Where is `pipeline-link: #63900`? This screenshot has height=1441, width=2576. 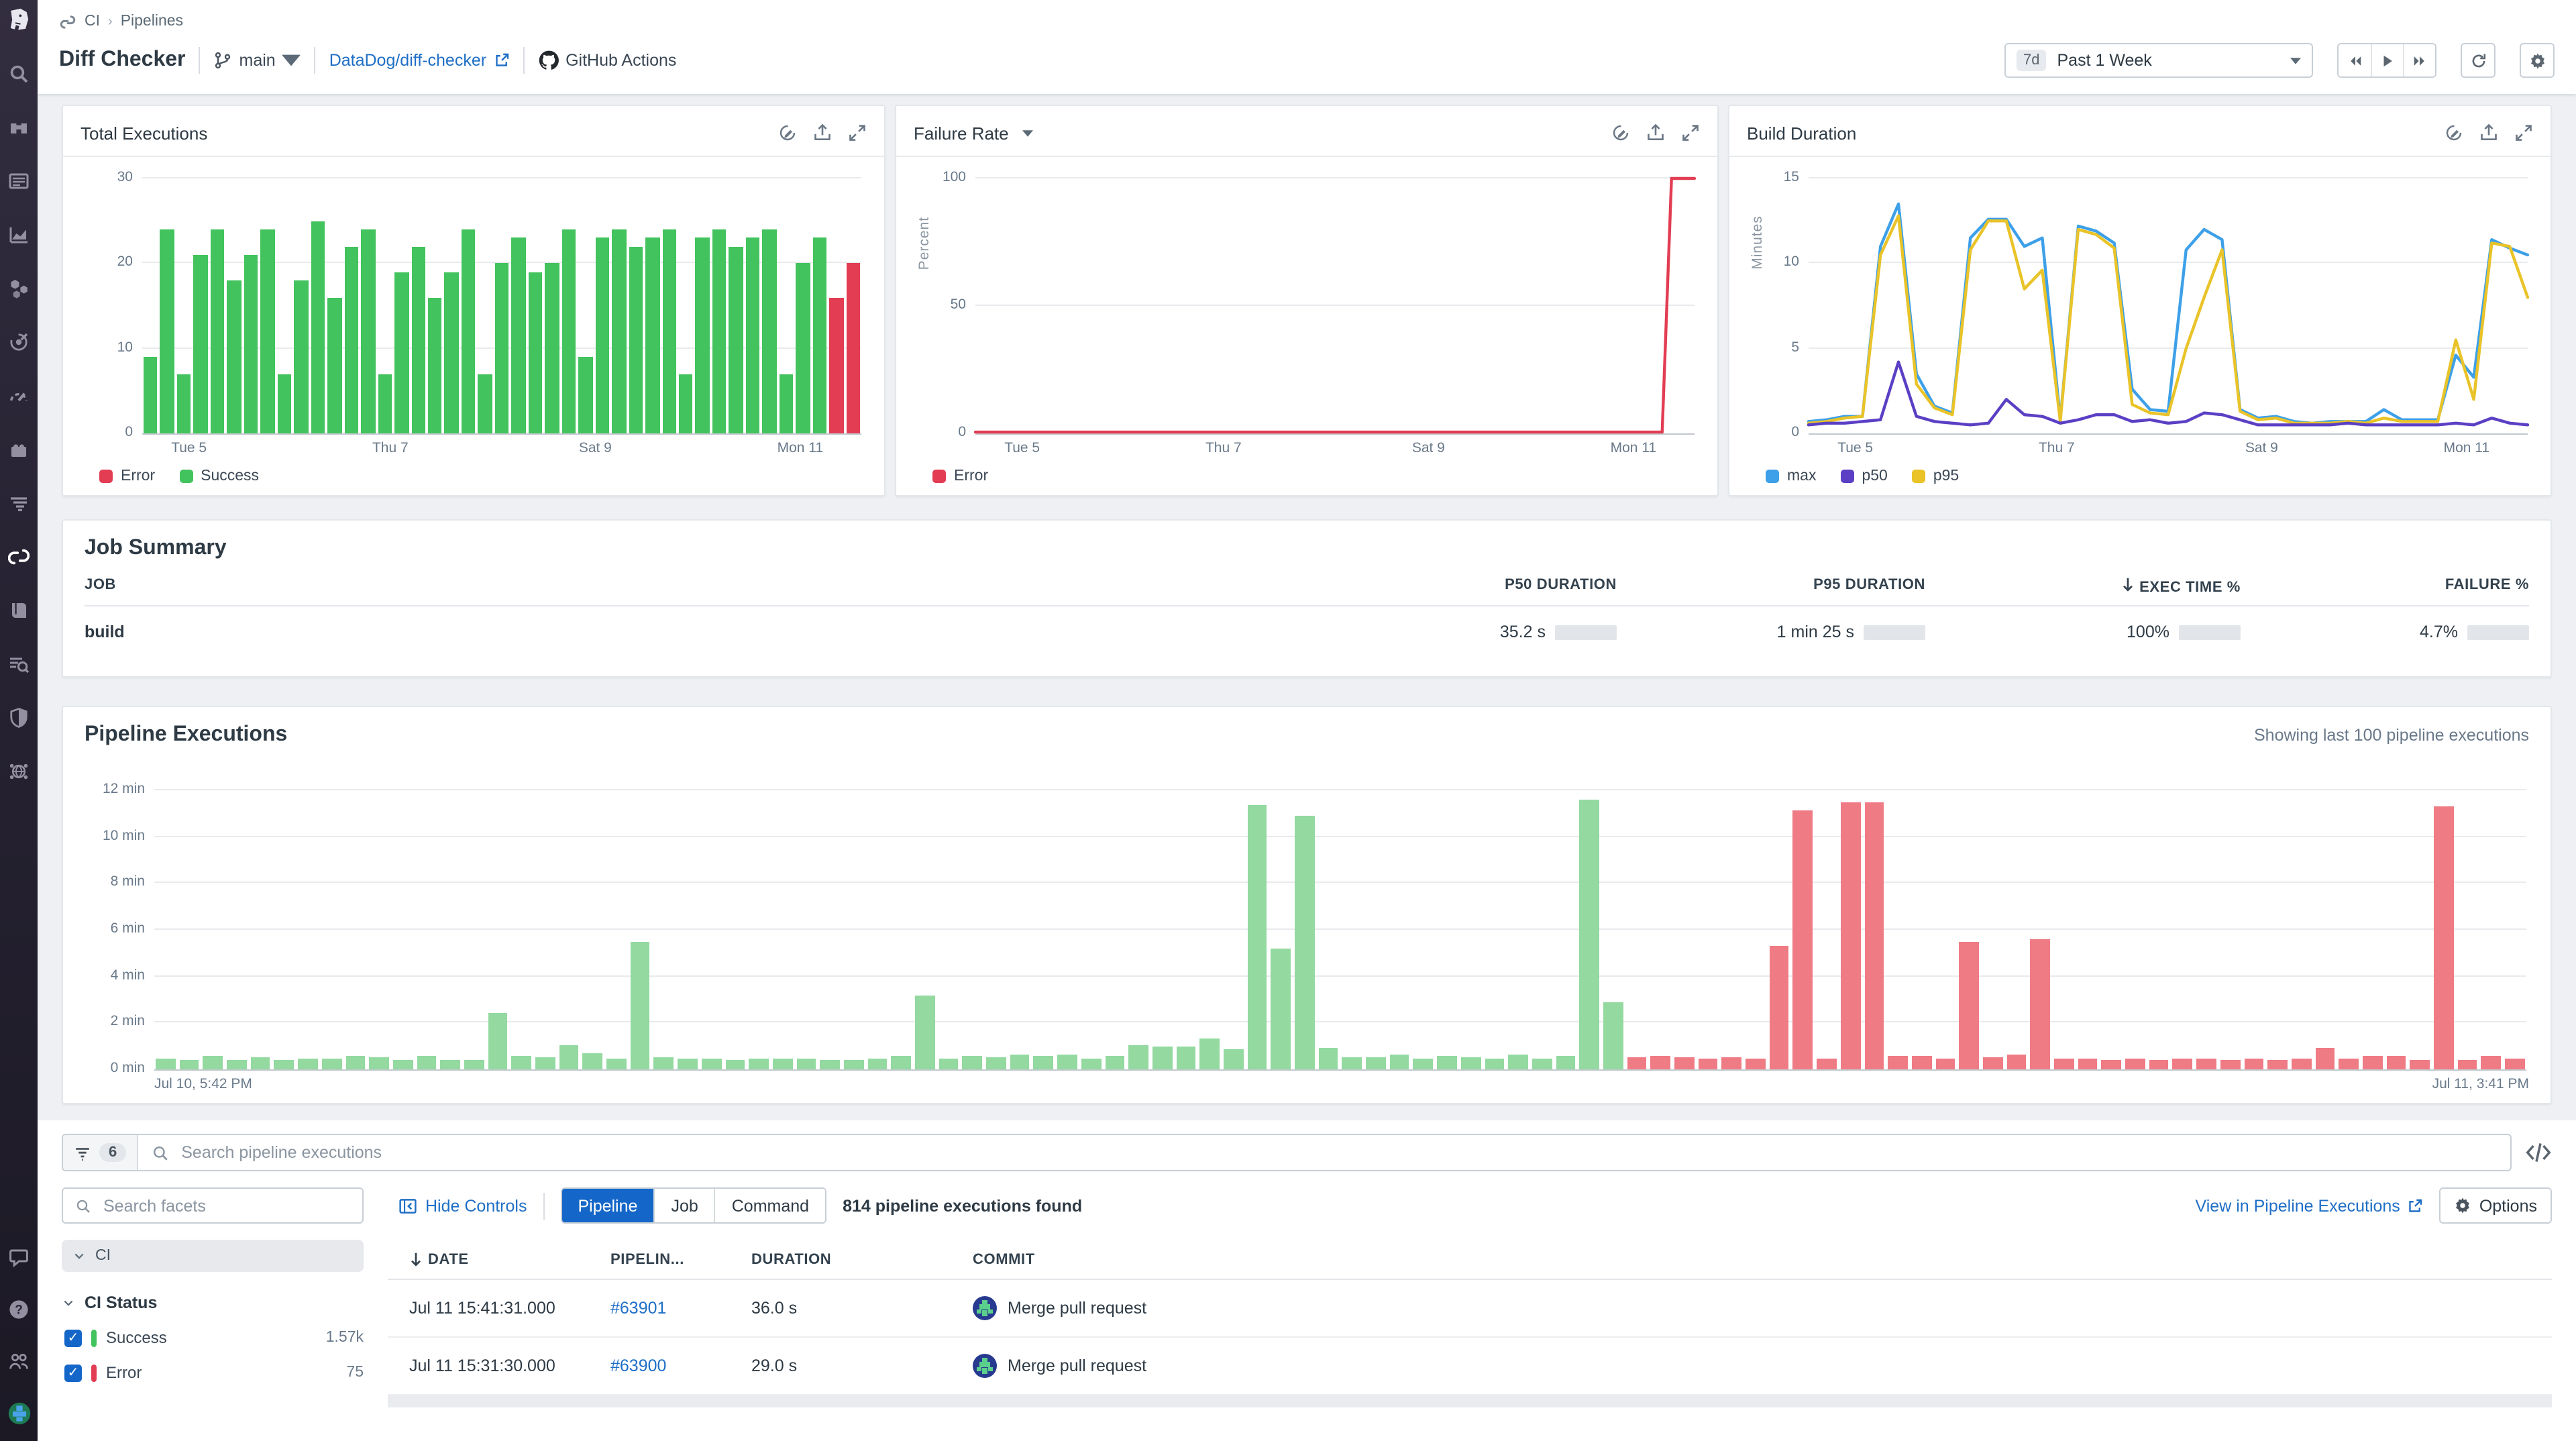 pipeline-link: #63900 is located at coordinates (638, 1365).